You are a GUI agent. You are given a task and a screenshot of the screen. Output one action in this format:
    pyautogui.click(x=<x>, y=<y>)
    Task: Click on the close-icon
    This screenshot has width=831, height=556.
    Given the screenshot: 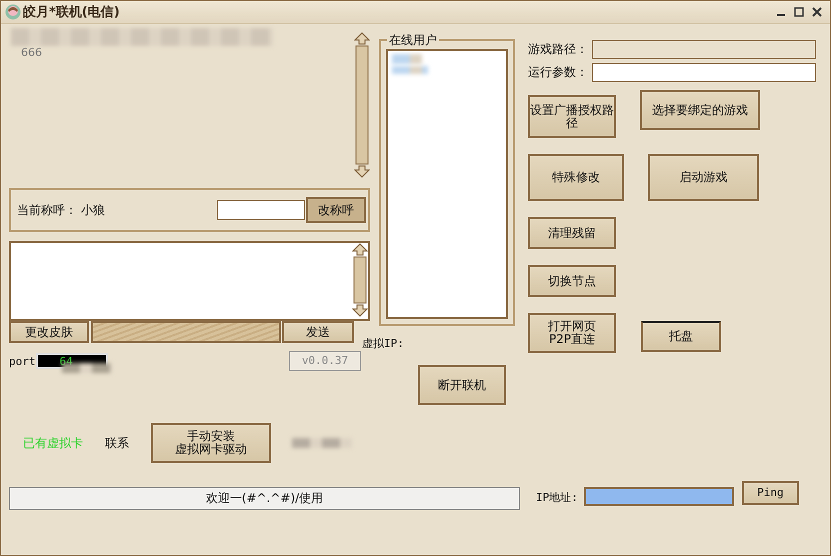 What is the action you would take?
    pyautogui.click(x=817, y=12)
    